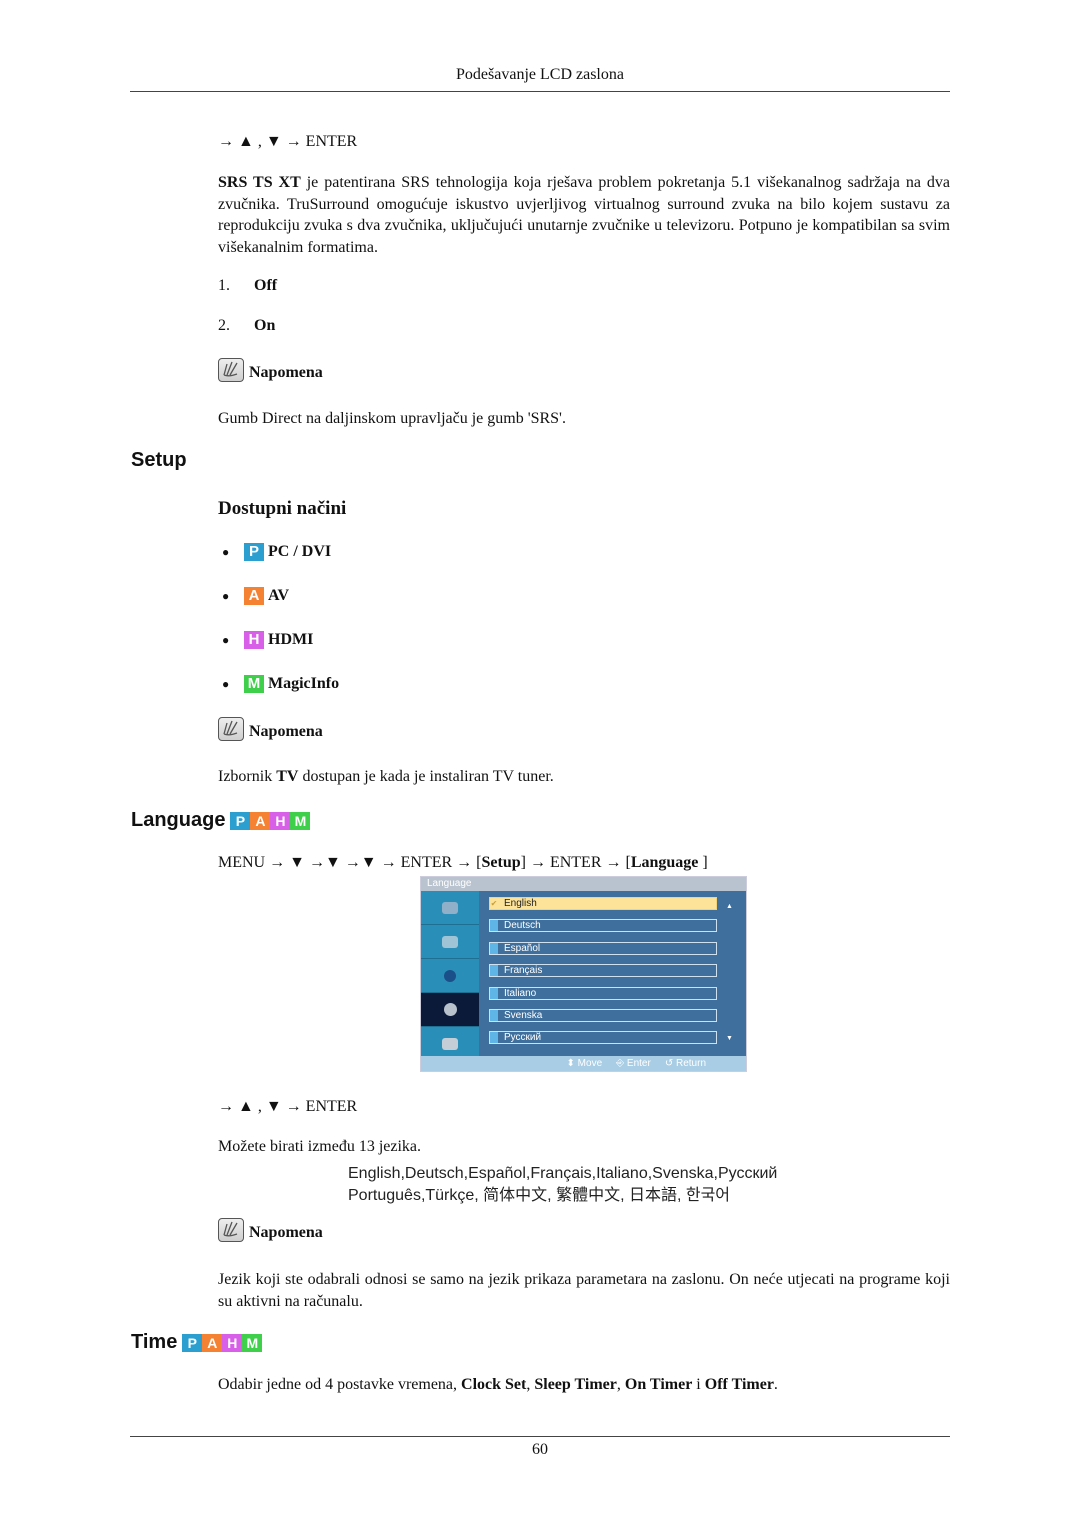 The height and width of the screenshot is (1527, 1080). I want to click on sound-icon, so click(450, 975).